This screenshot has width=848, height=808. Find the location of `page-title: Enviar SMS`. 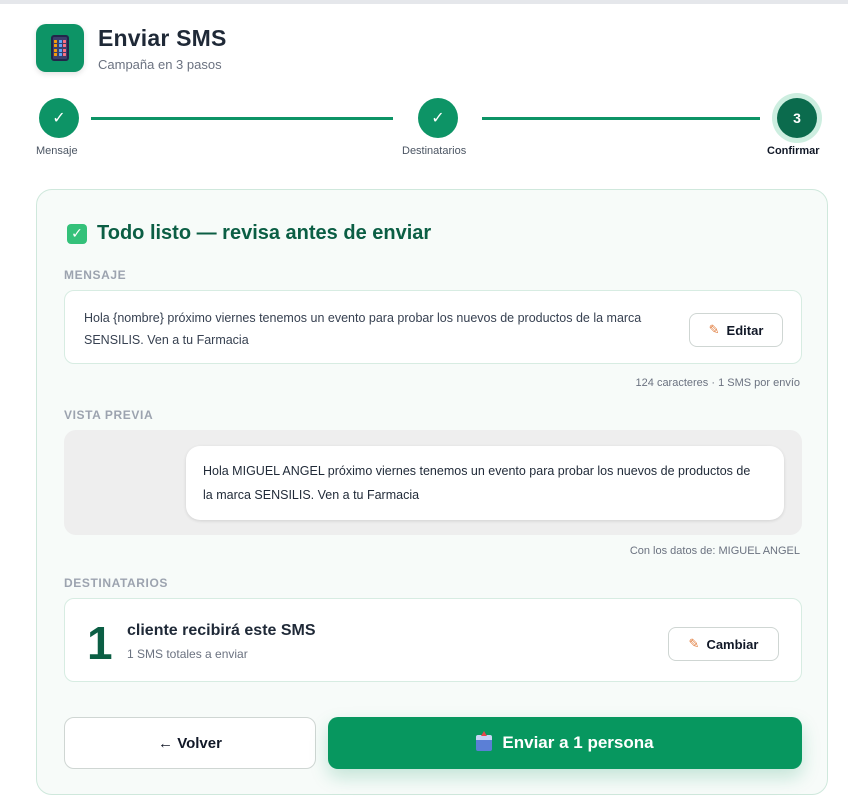

page-title: Enviar SMS is located at coordinates (162, 37).